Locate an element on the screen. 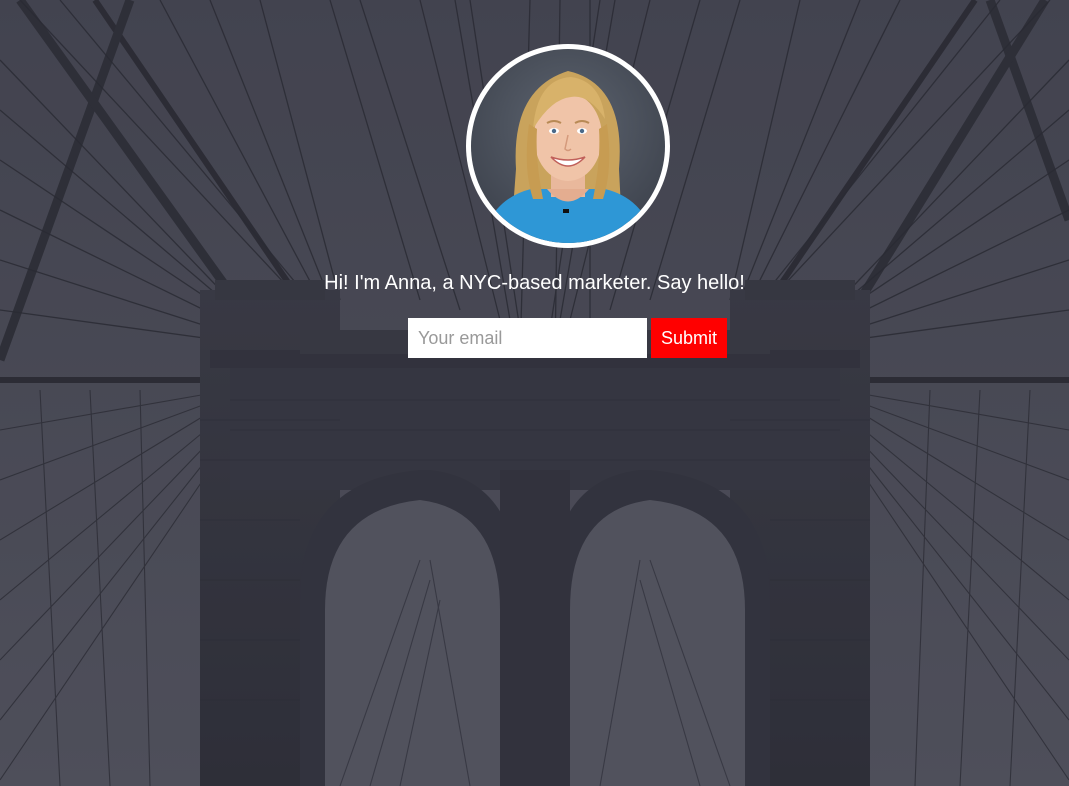 This screenshot has height=786, width=1069. portrait-photo is located at coordinates (568, 146).